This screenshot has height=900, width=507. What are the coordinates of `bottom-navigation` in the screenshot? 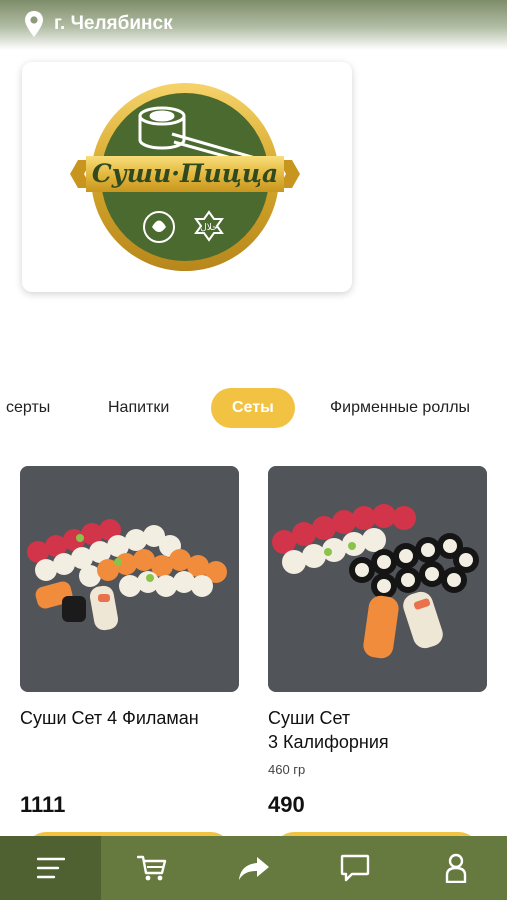 It's located at (253, 868).